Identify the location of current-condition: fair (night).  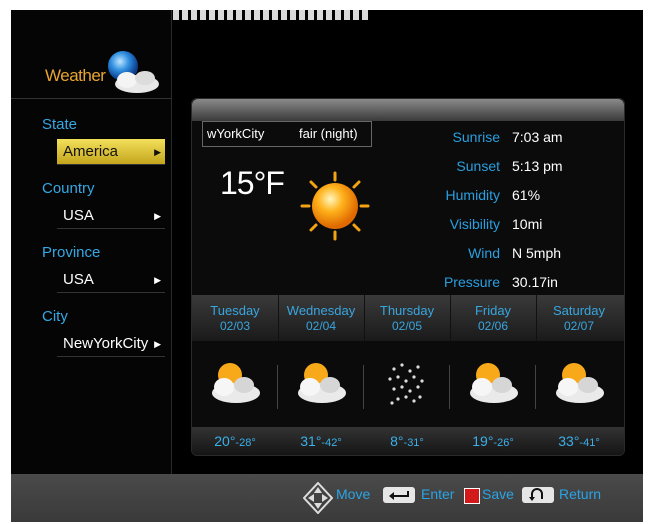
(328, 133).